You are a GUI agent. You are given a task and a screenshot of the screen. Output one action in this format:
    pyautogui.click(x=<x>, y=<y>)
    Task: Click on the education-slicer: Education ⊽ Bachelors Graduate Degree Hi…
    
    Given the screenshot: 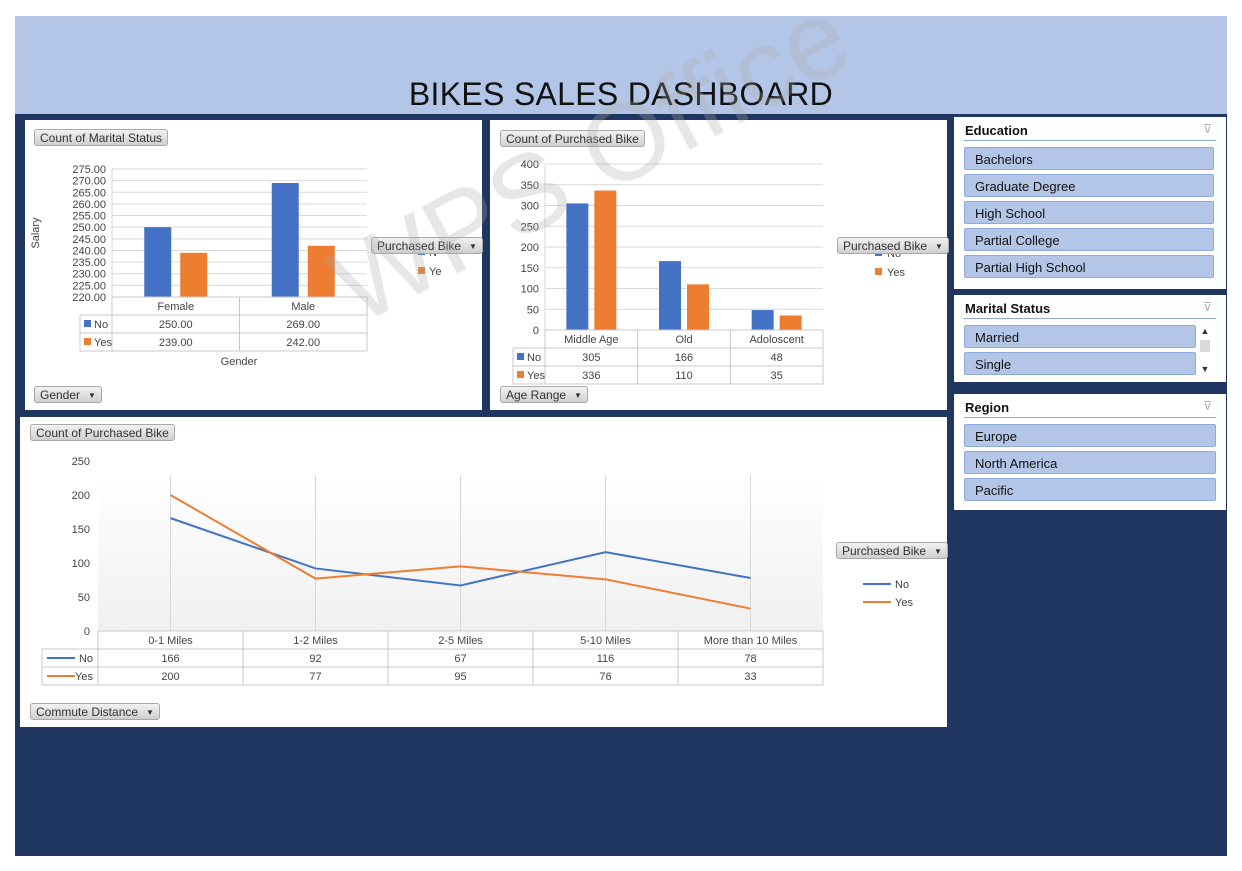 What is the action you would take?
    pyautogui.click(x=1090, y=203)
    